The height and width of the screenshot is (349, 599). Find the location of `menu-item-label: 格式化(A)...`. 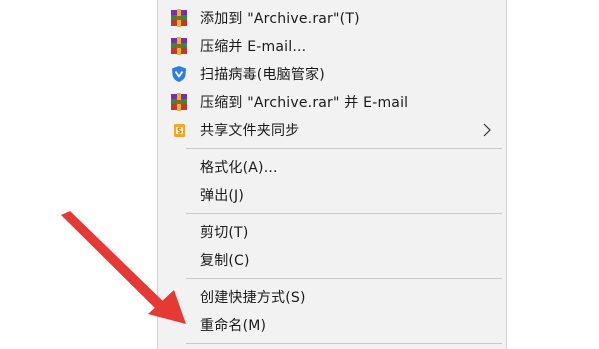

menu-item-label: 格式化(A)... is located at coordinates (239, 168).